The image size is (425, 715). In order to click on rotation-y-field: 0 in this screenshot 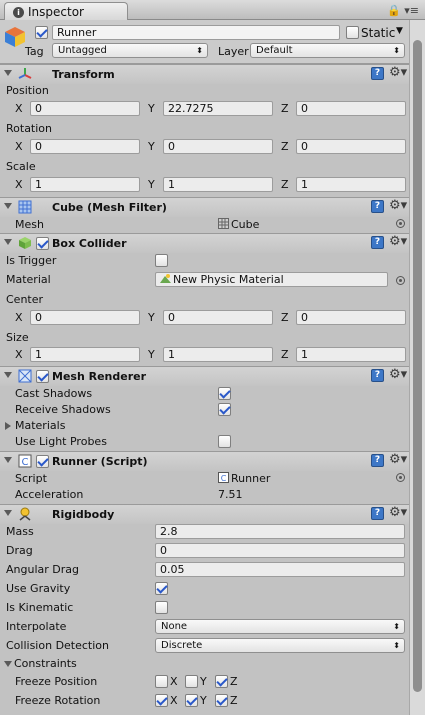, I will do `click(218, 146)`.